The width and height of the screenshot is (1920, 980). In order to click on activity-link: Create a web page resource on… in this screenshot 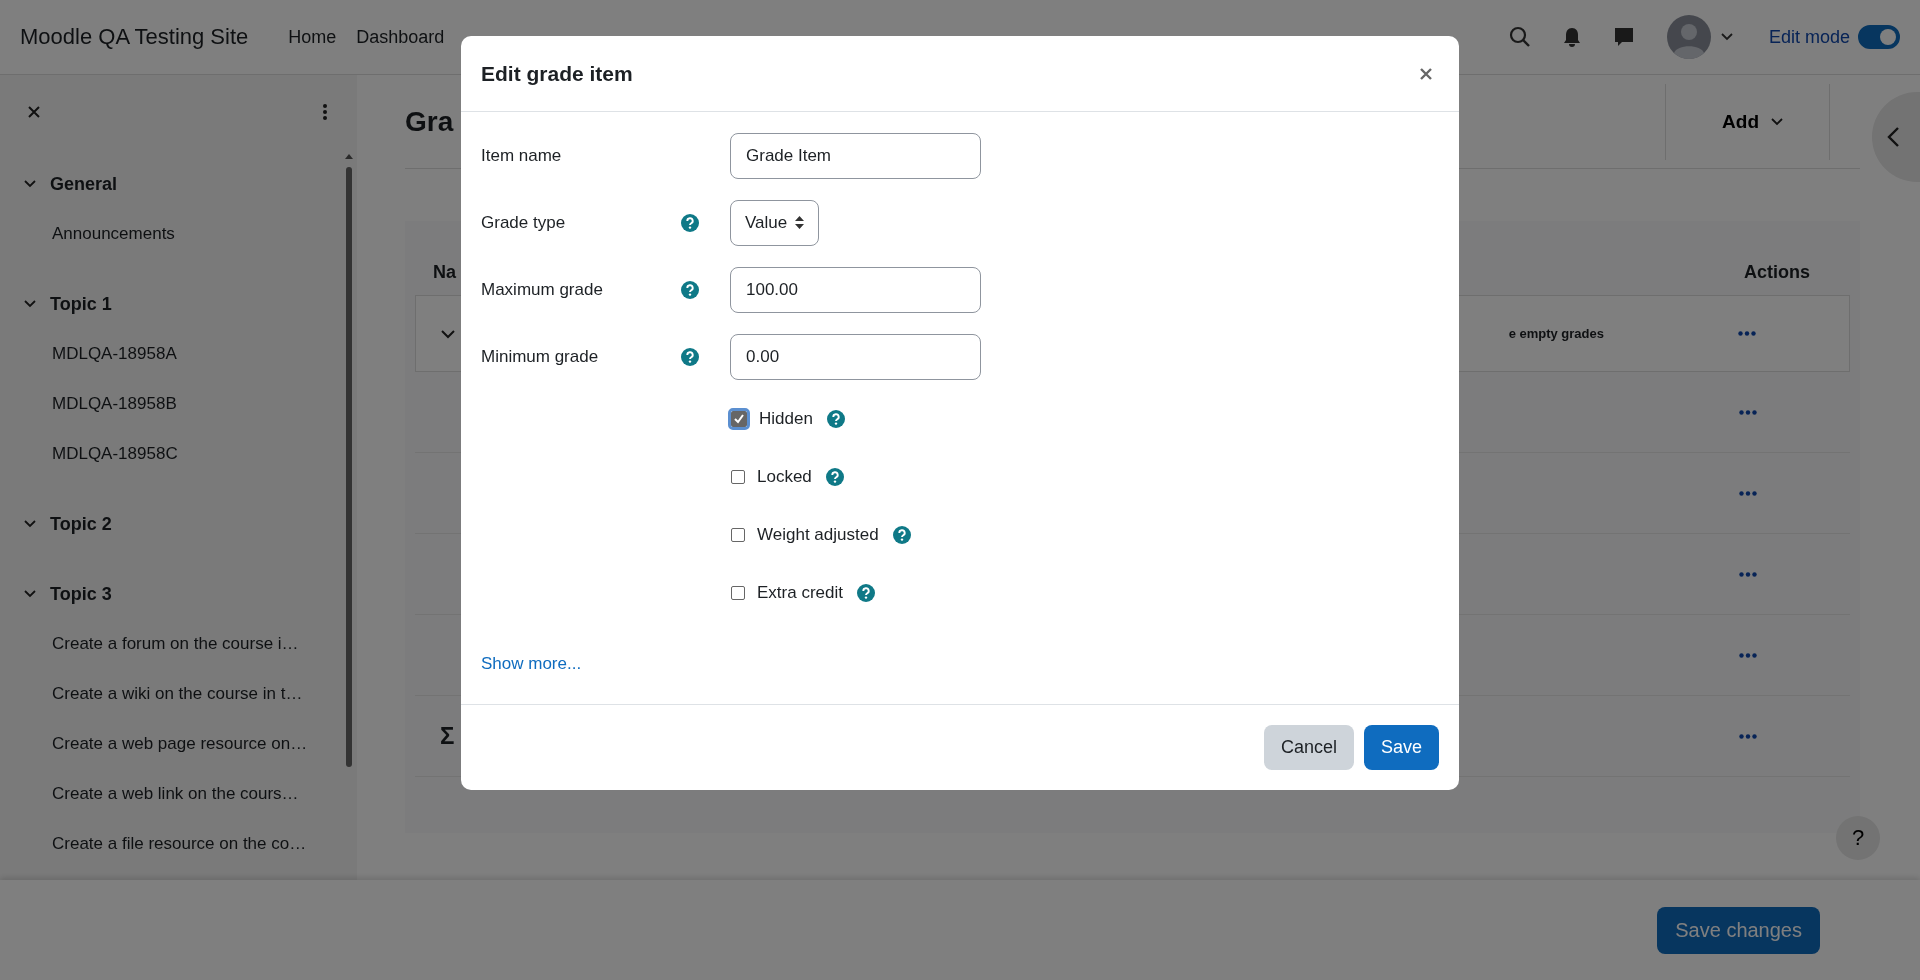, I will do `click(190, 744)`.